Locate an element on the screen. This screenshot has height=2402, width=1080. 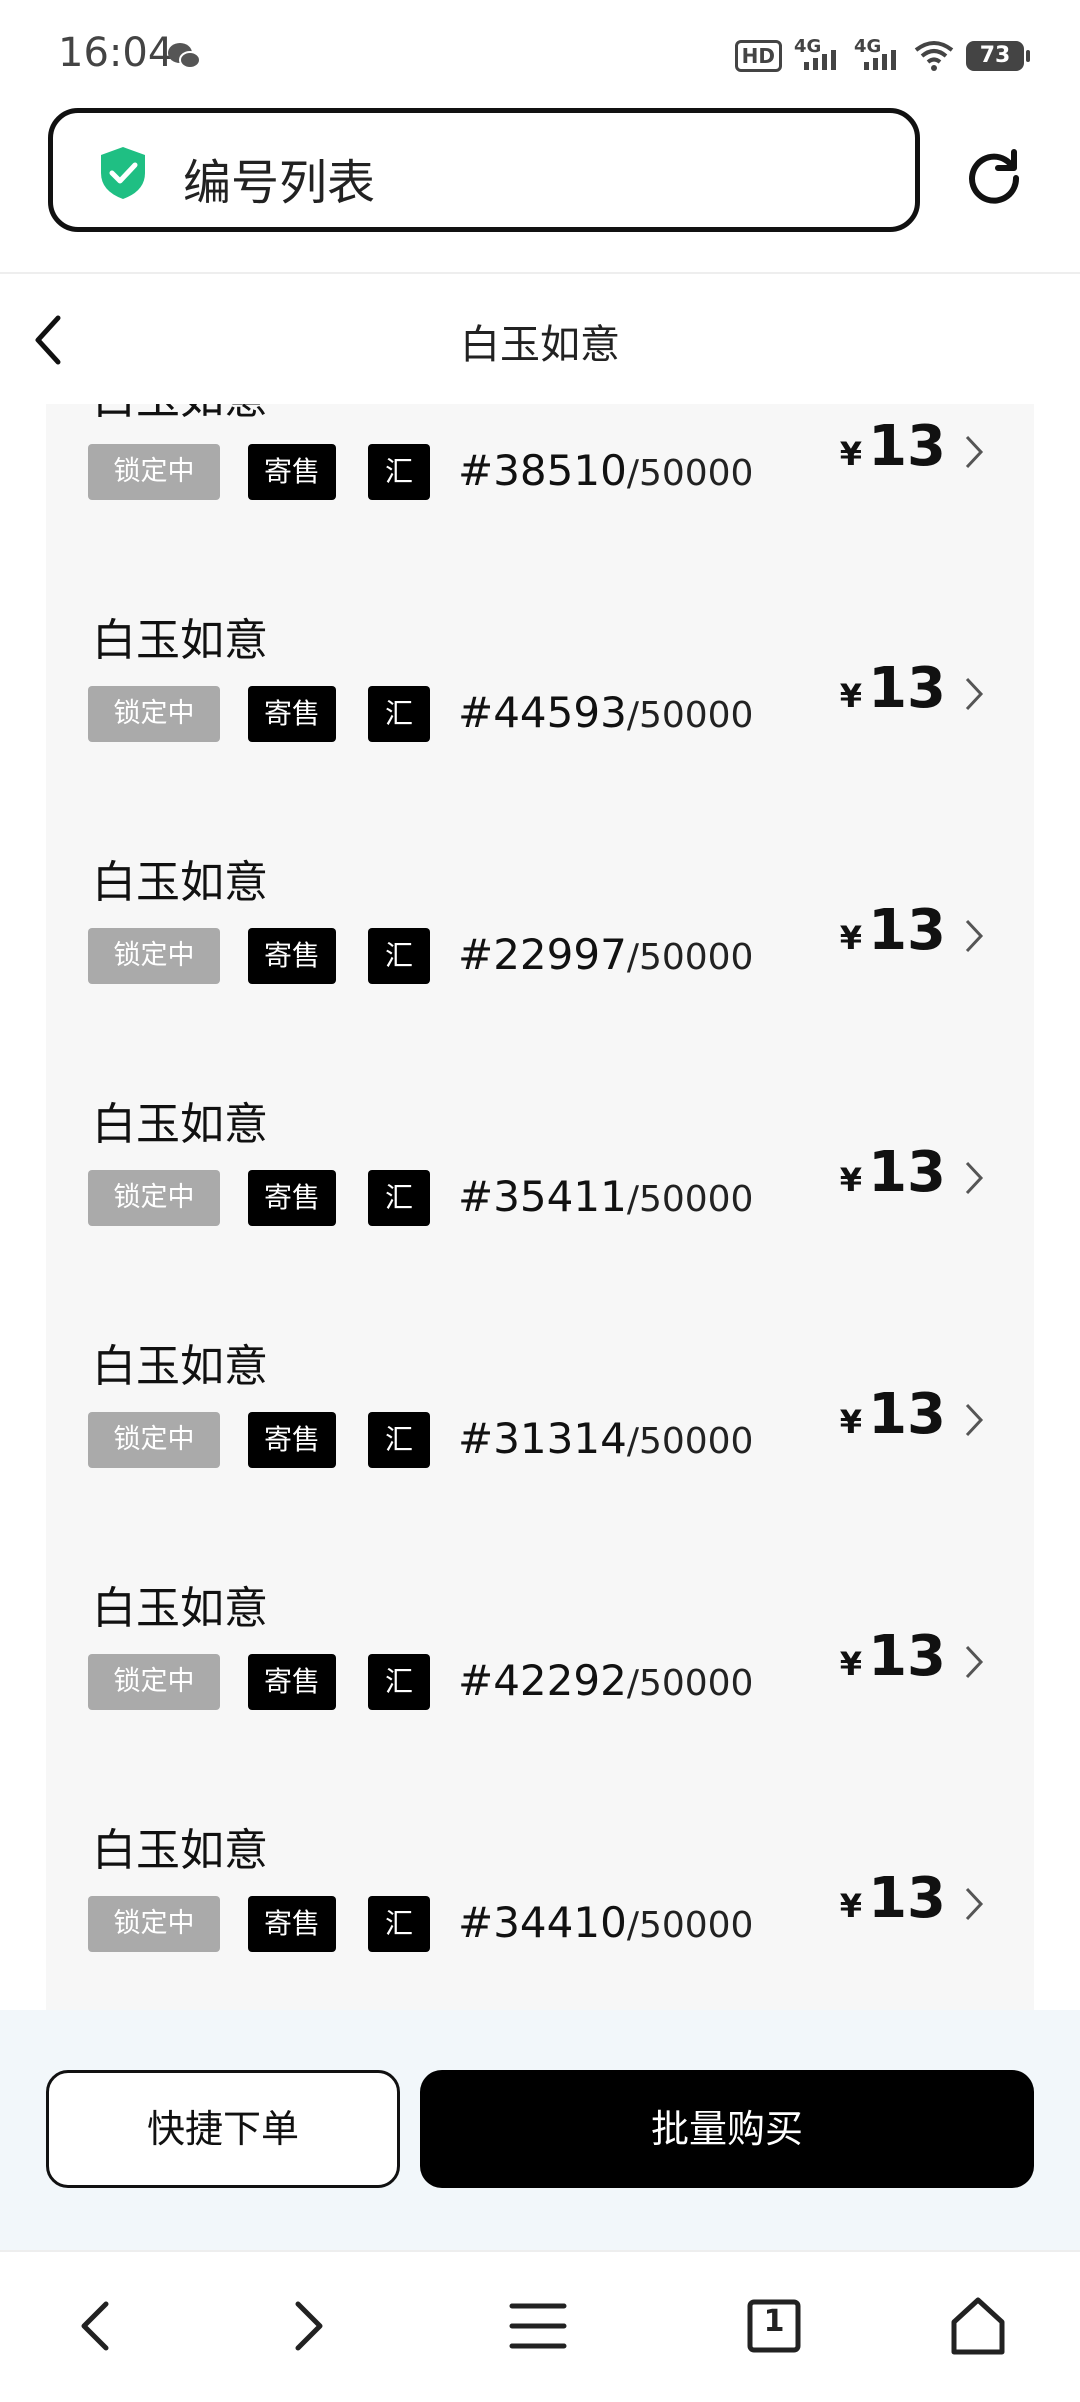
browser-toolbar: 1 is located at coordinates (540, 2326).